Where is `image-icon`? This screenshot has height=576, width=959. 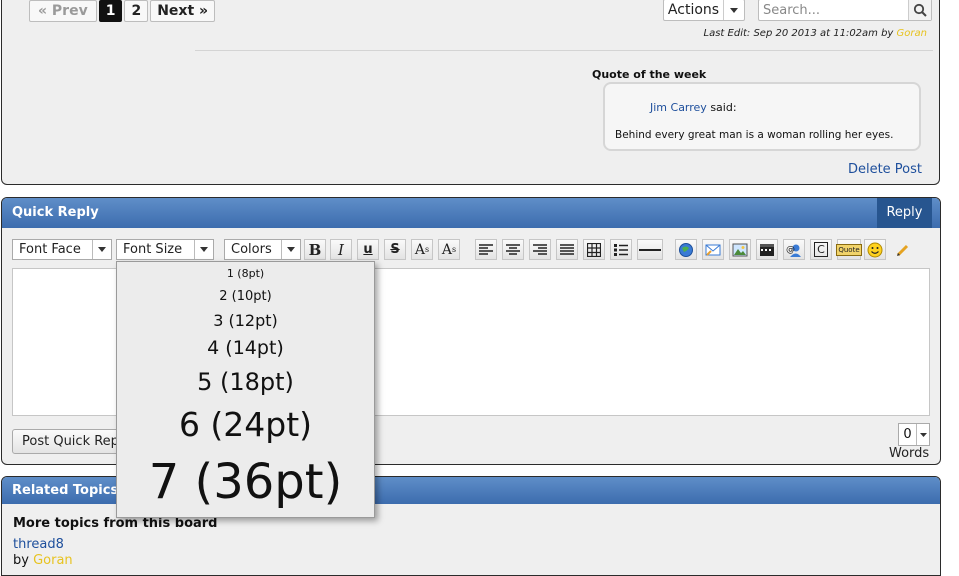 image-icon is located at coordinates (740, 249).